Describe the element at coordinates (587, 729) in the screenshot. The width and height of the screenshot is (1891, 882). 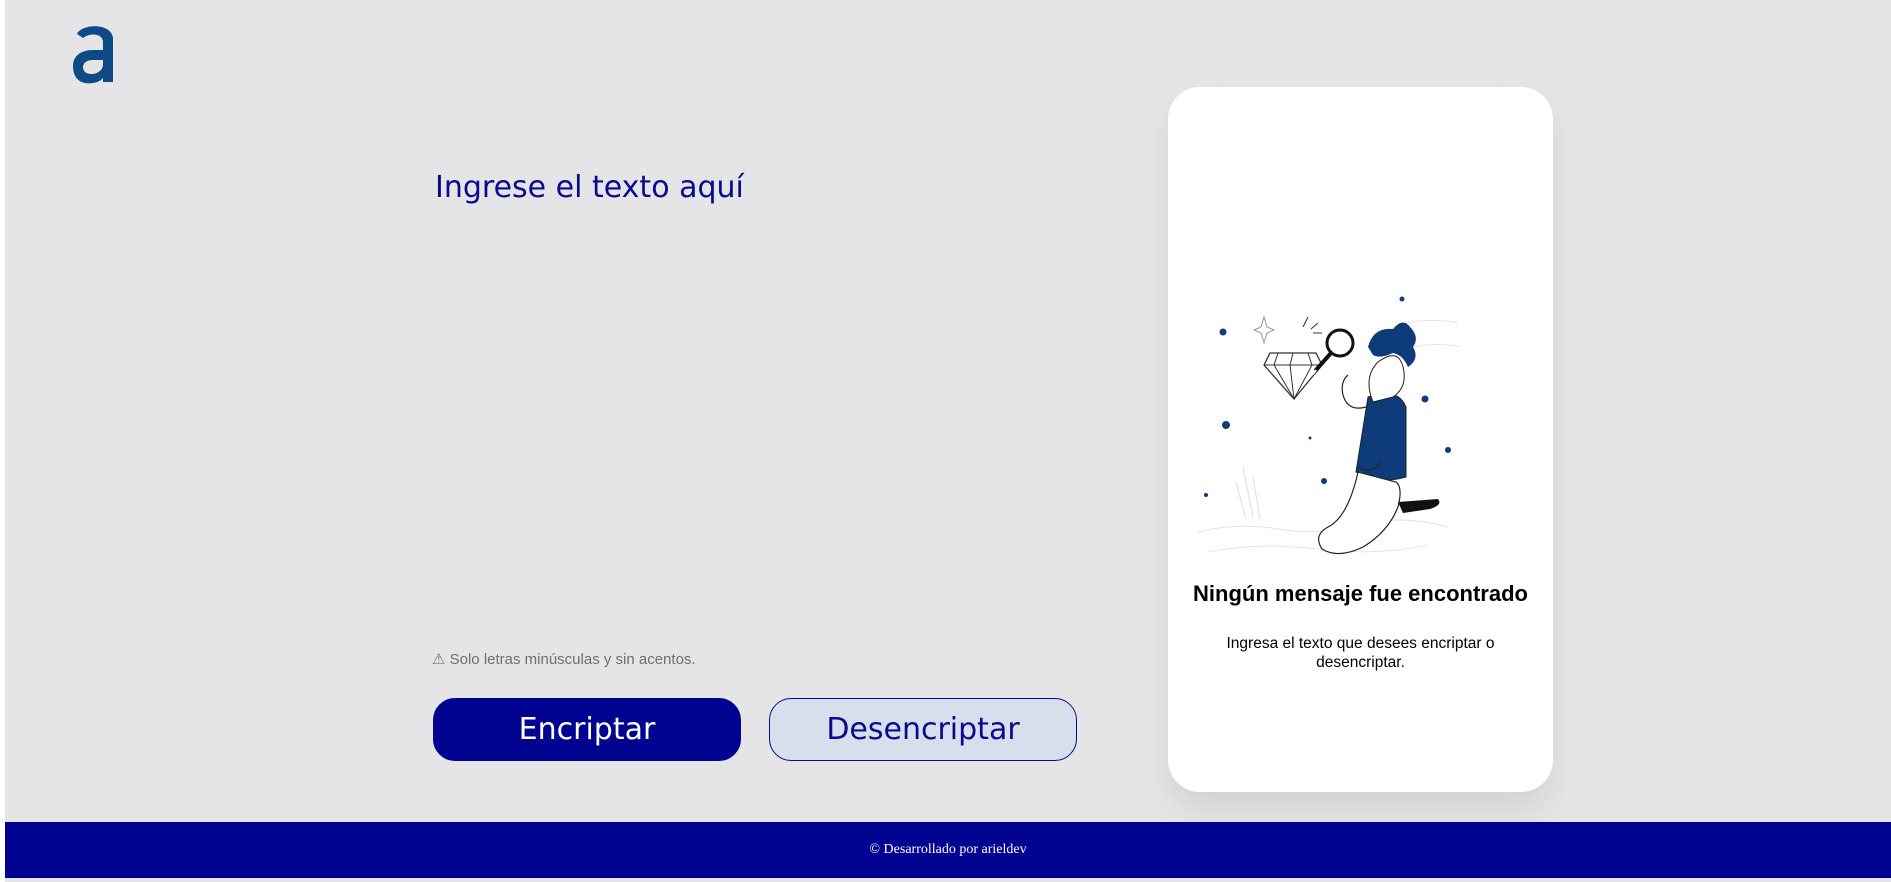
I see `encrypt-button: Encriptar` at that location.